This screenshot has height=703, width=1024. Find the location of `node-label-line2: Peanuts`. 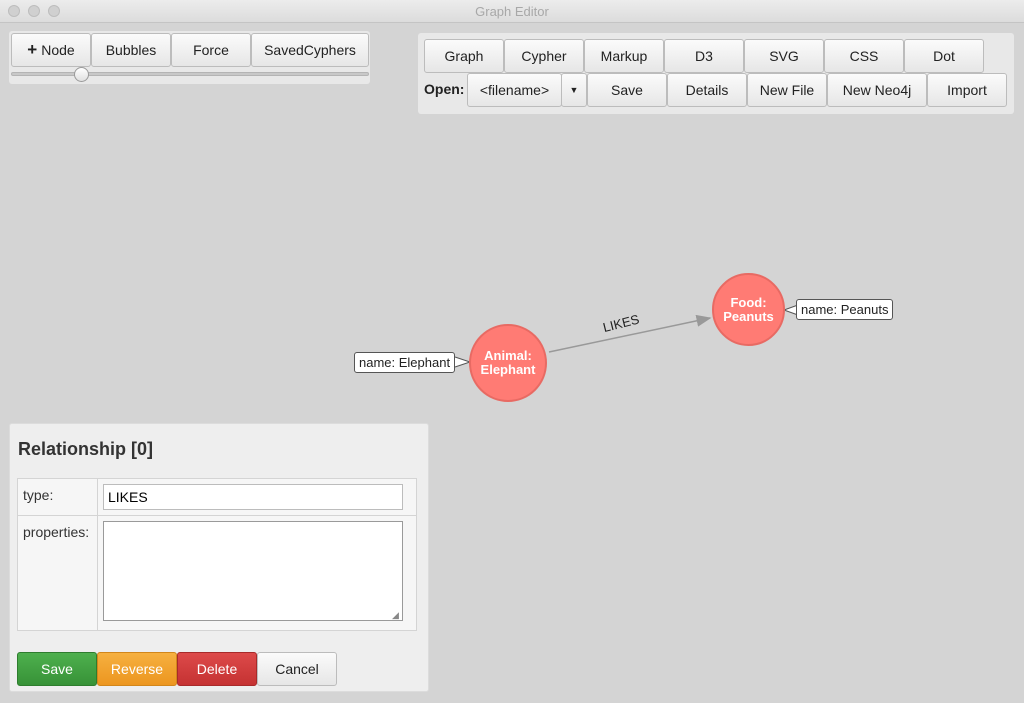

node-label-line2: Peanuts is located at coordinates (748, 316).